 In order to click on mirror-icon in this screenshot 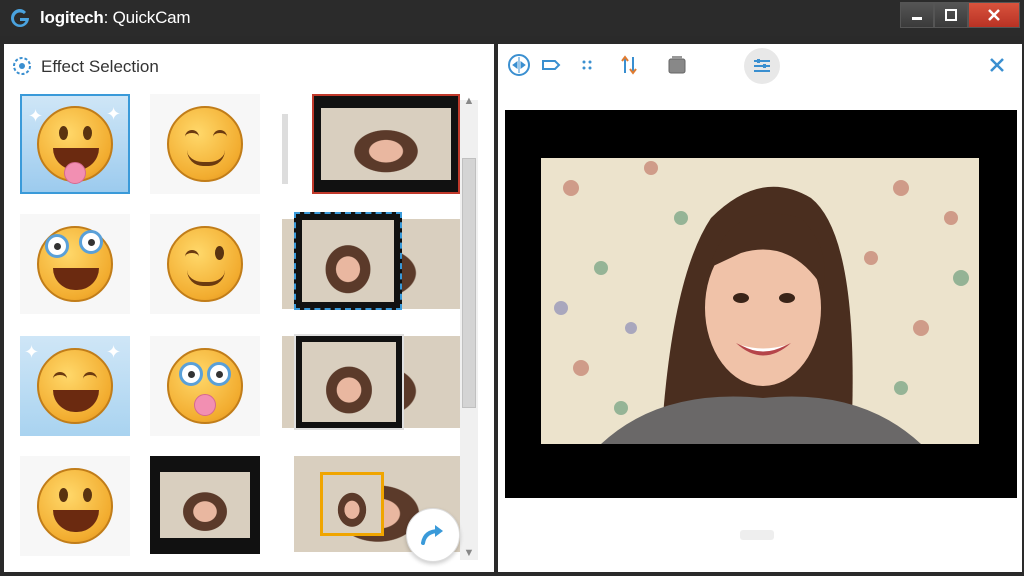, I will do `click(519, 65)`.